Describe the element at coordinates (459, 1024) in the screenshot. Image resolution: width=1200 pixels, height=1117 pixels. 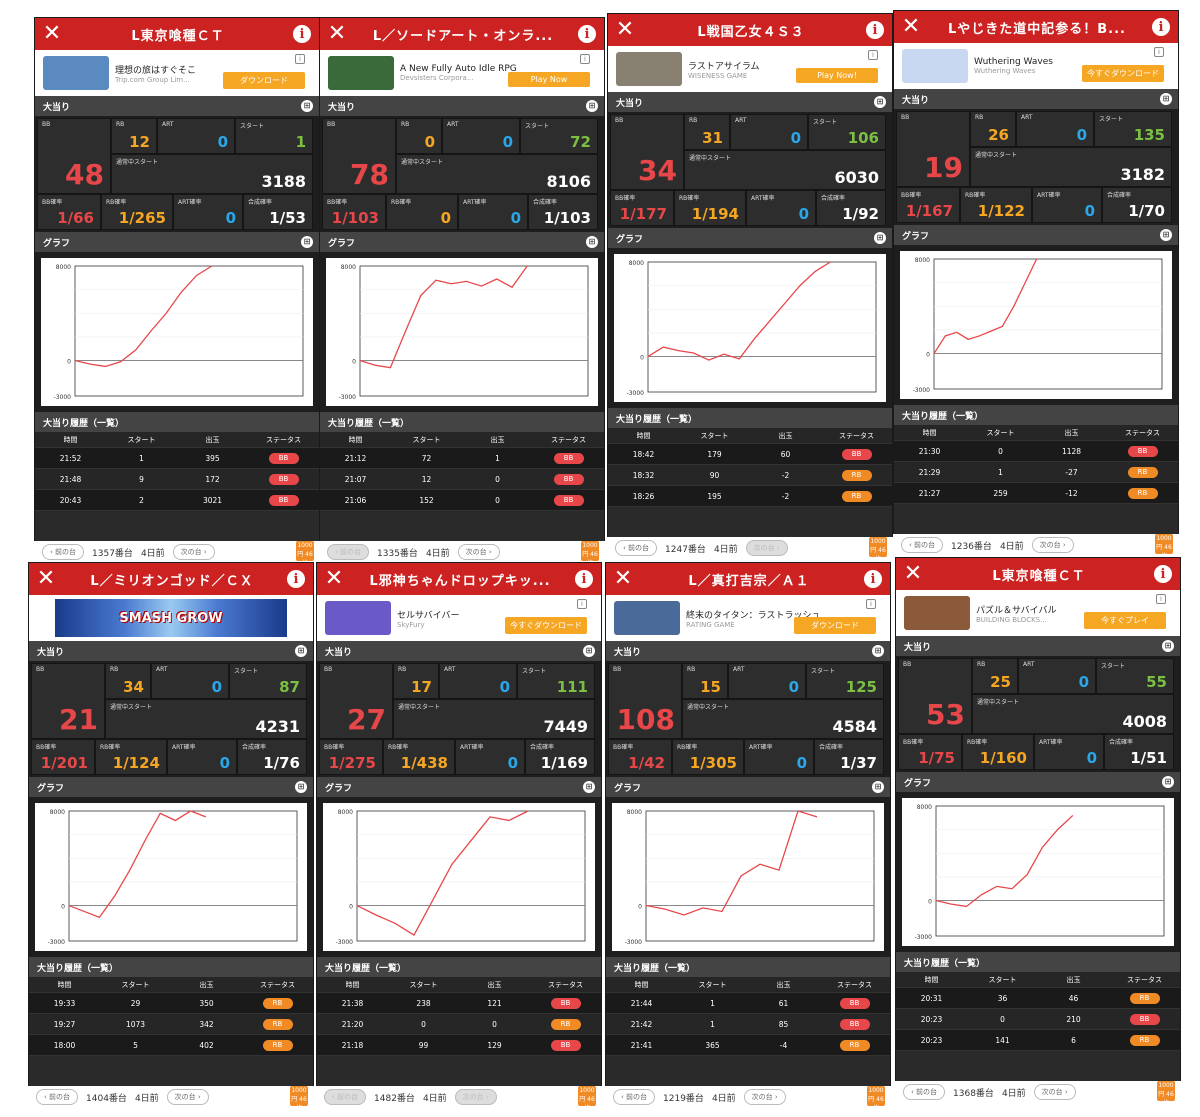
I see `history-row: 21:20 0 0 RB` at that location.